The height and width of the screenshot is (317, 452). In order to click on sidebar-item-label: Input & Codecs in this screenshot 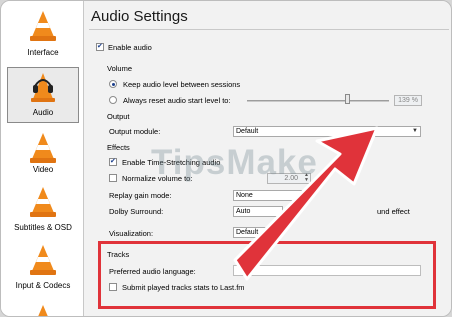, I will do `click(43, 285)`.